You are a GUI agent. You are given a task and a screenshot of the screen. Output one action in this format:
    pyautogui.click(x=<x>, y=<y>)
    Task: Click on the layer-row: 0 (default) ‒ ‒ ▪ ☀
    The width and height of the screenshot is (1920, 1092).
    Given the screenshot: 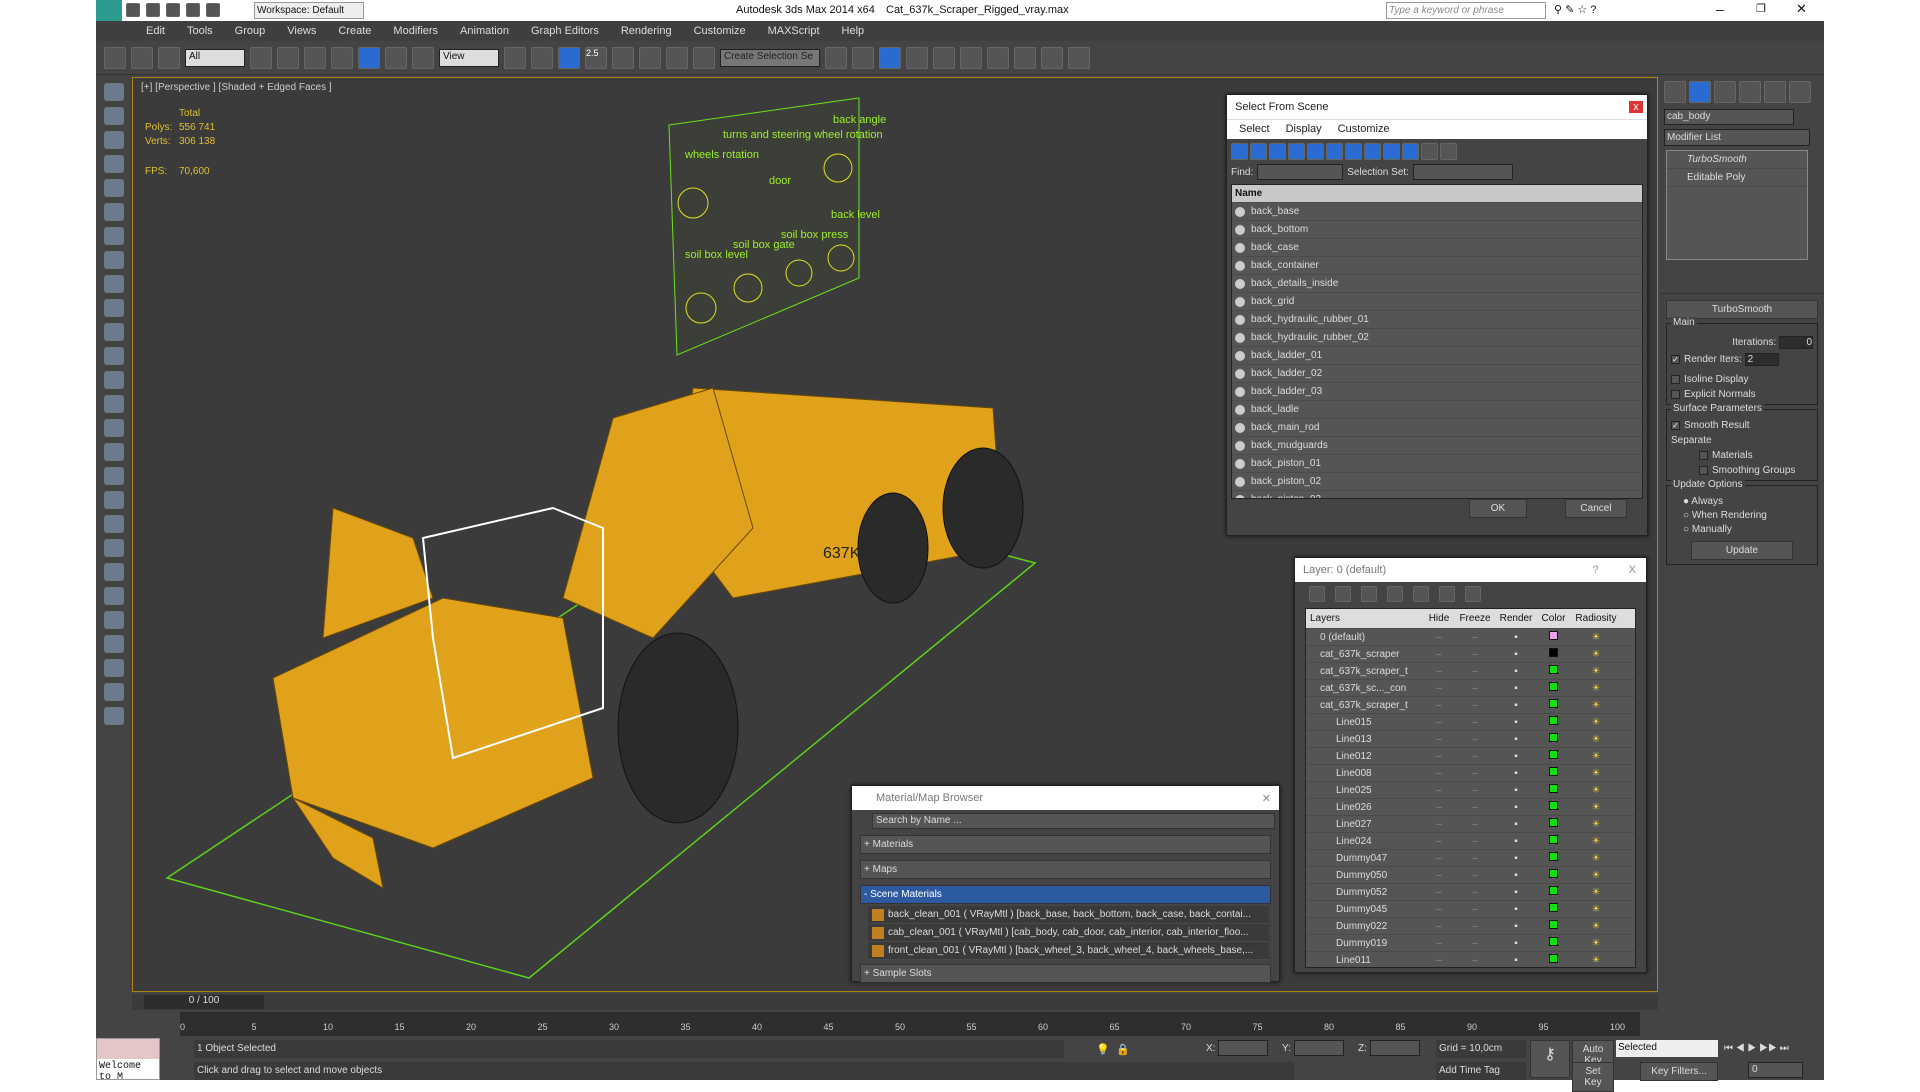 What is the action you would take?
    pyautogui.click(x=1470, y=637)
    